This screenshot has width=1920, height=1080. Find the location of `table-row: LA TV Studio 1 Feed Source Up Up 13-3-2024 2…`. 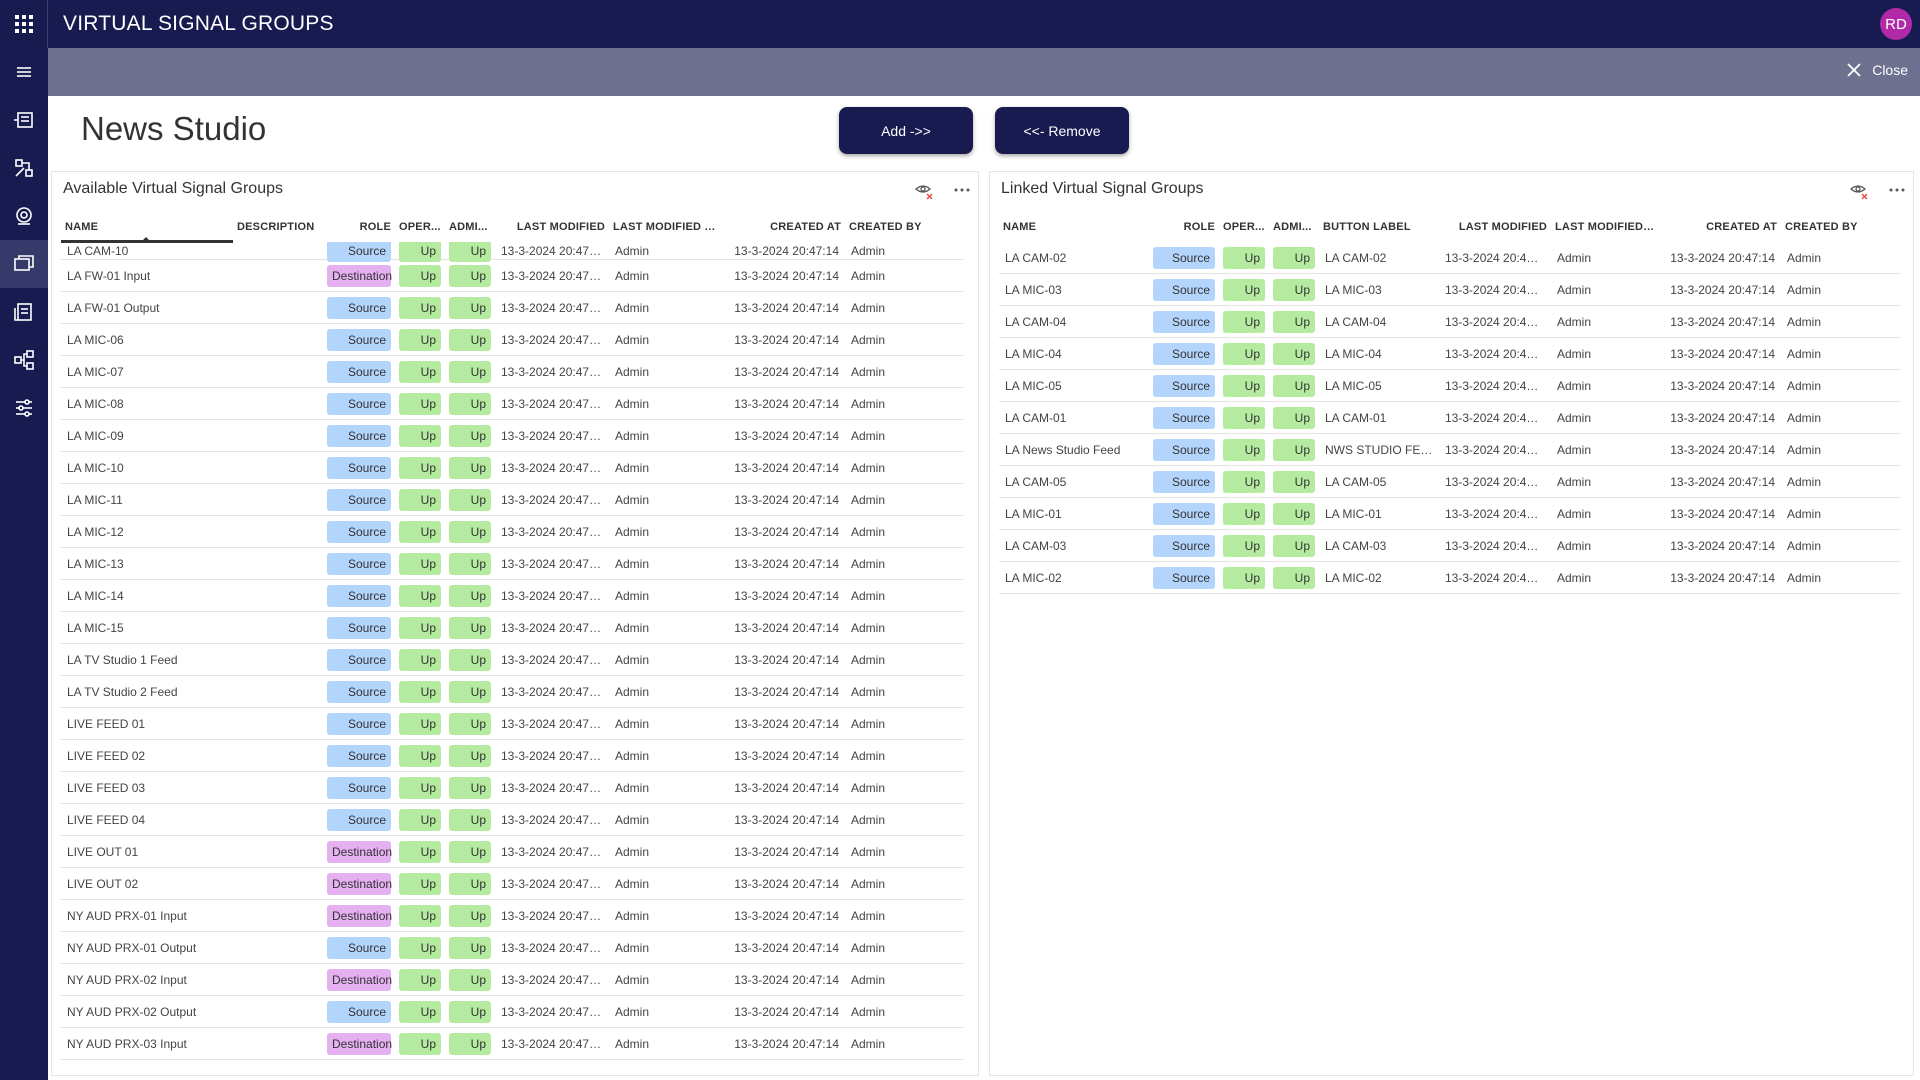

table-row: LA TV Studio 1 Feed Source Up Up 13-3-2024 2… is located at coordinates (512, 660).